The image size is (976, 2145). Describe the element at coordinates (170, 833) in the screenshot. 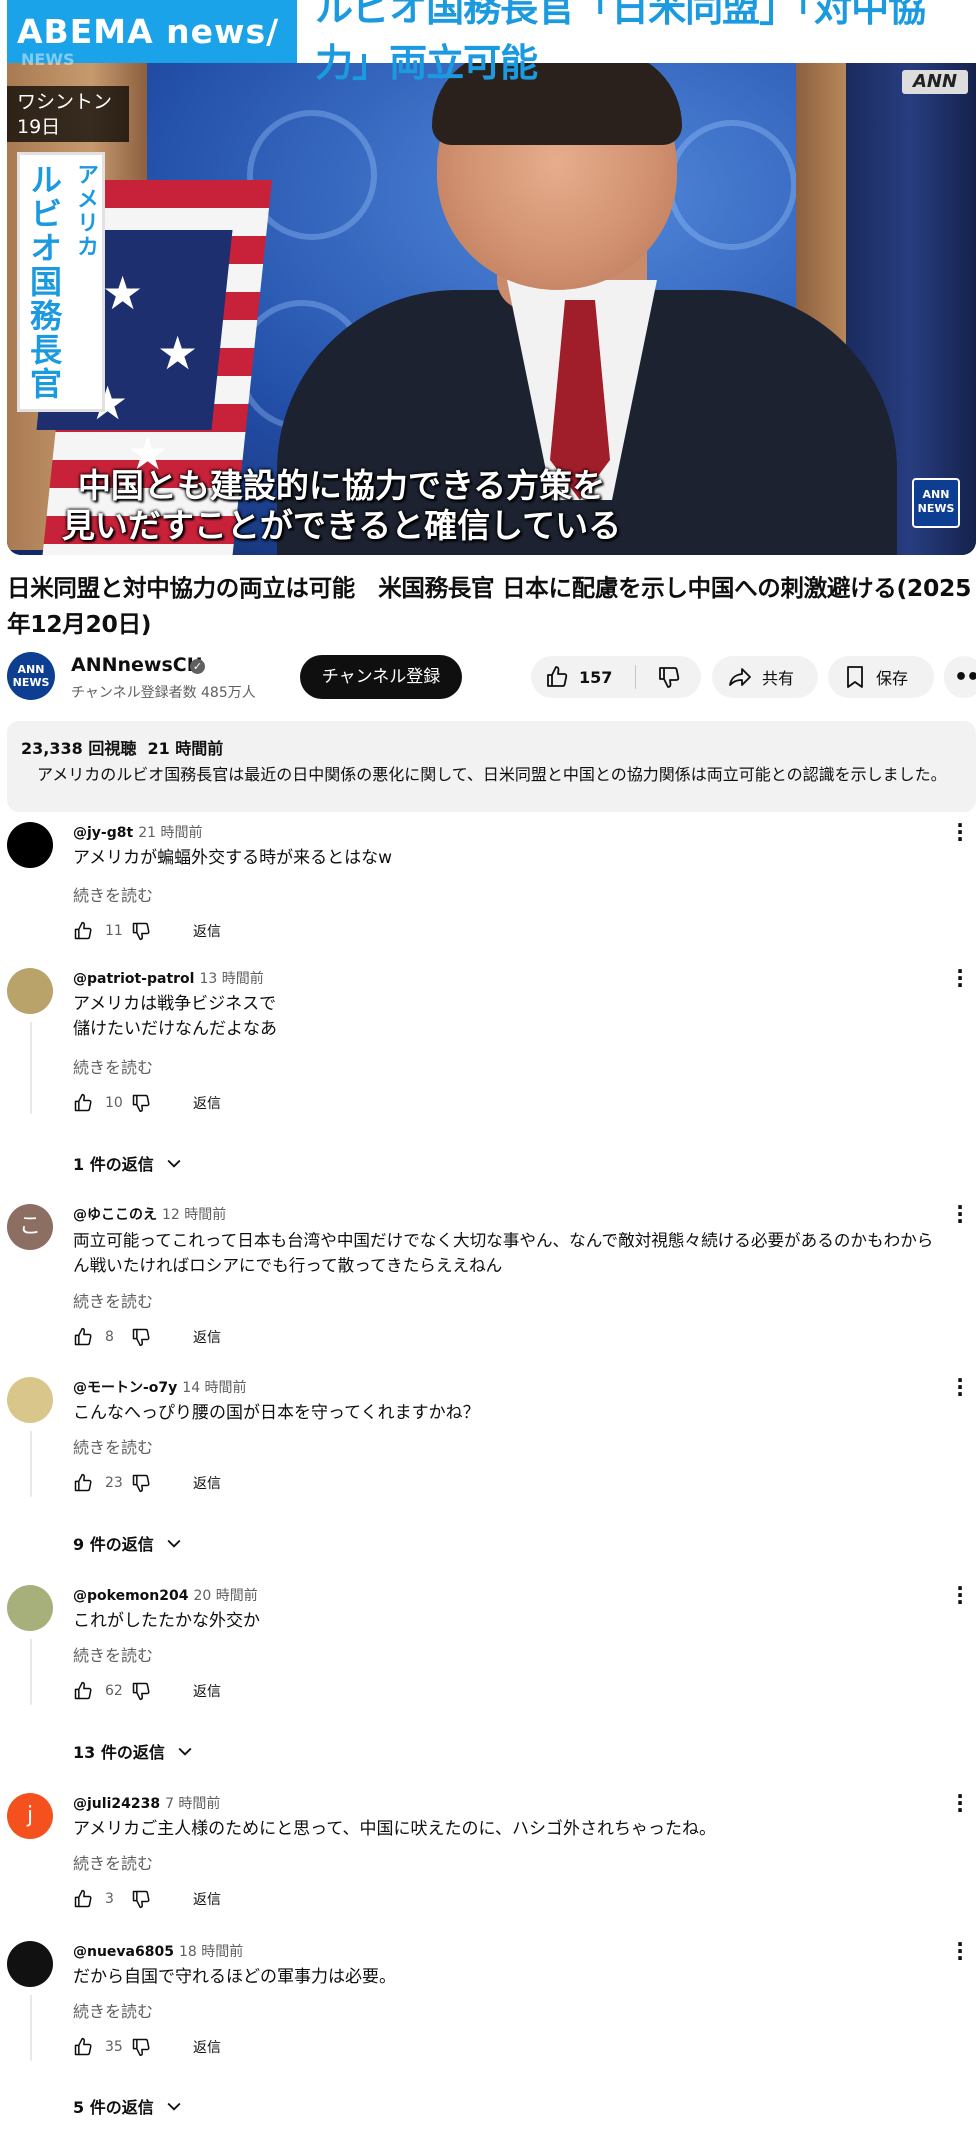

I see `comment-time: 21 時間前` at that location.